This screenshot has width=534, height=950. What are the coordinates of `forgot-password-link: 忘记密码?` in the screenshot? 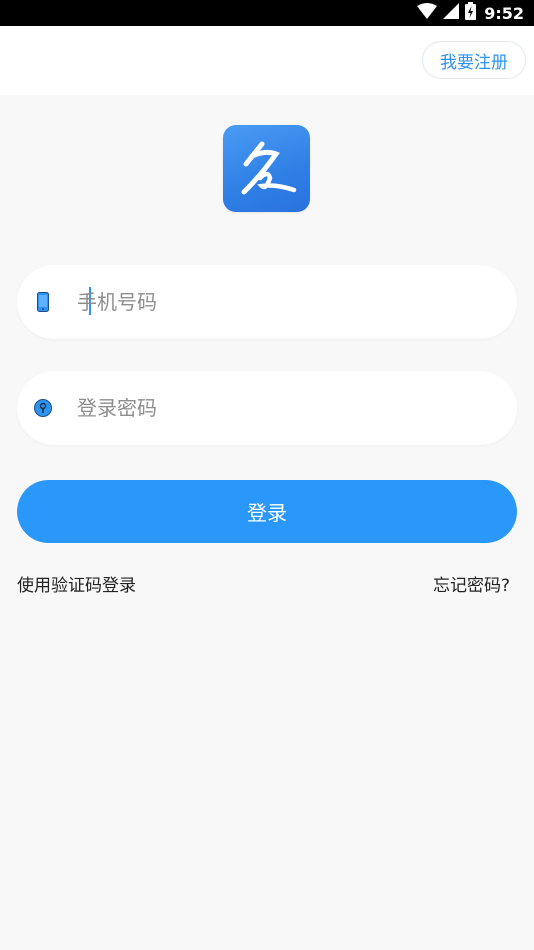 It's located at (471, 583).